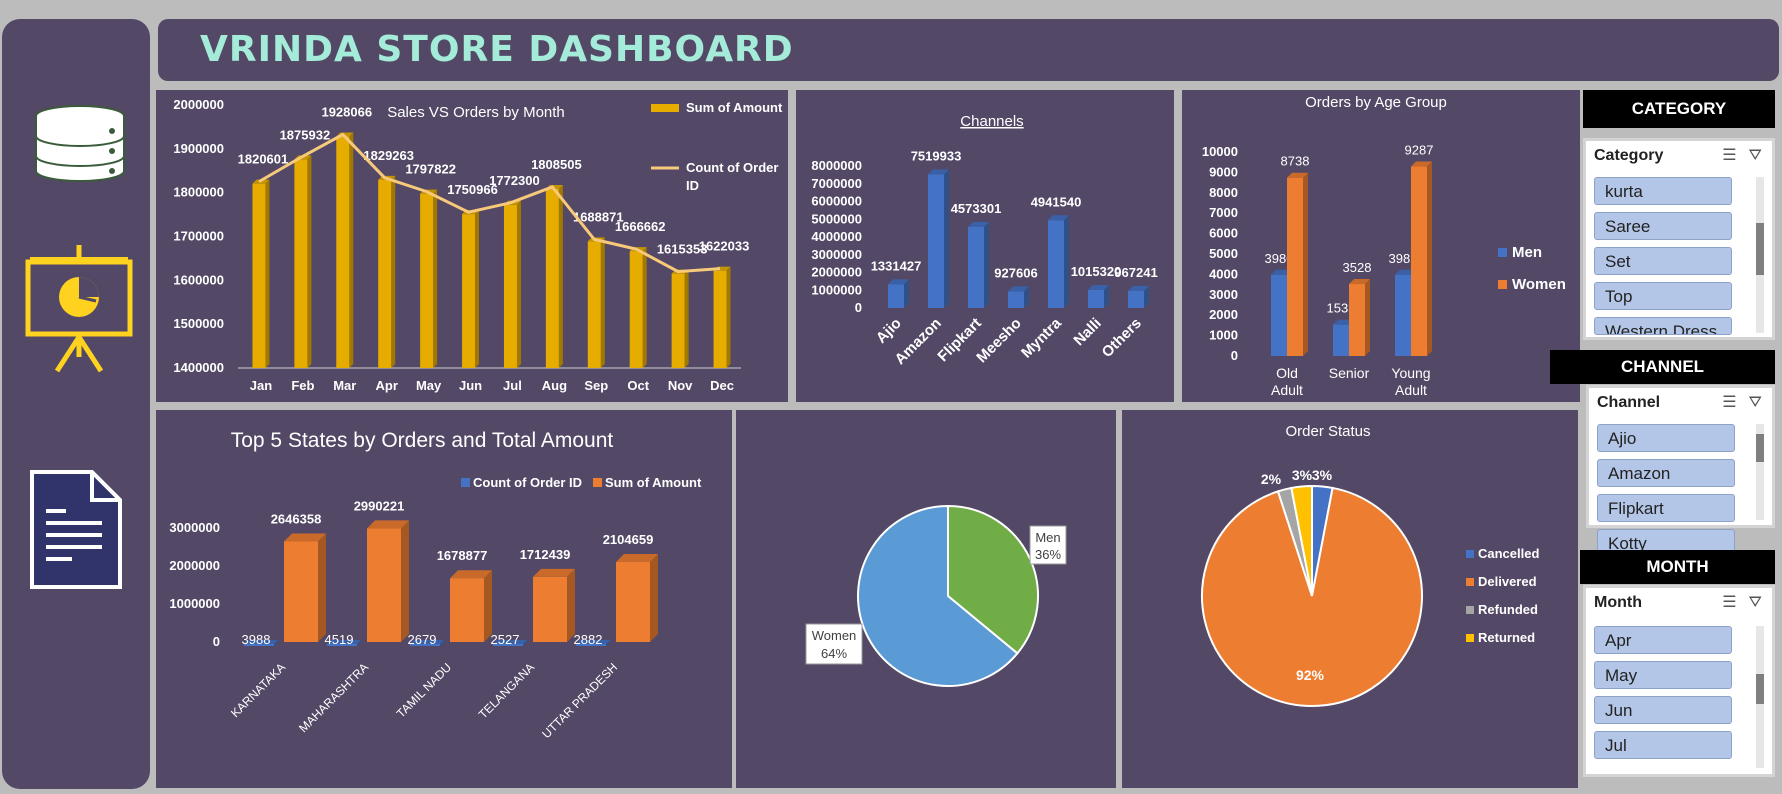 This screenshot has height=794, width=1782. What do you see at coordinates (333, 697) in the screenshot?
I see `x-tick-label: MAHARASHTRA` at bounding box center [333, 697].